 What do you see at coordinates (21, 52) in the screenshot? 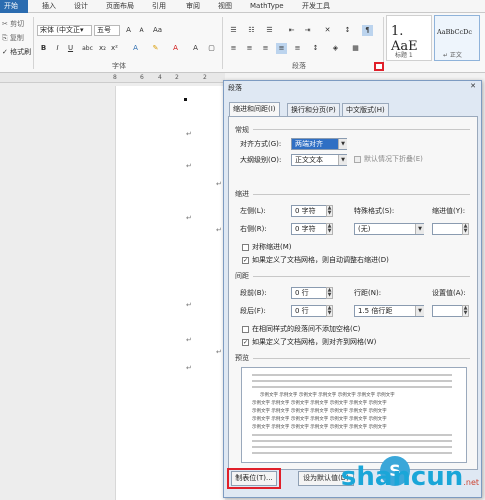
I see `format-painter-label: 格式刷` at bounding box center [21, 52].